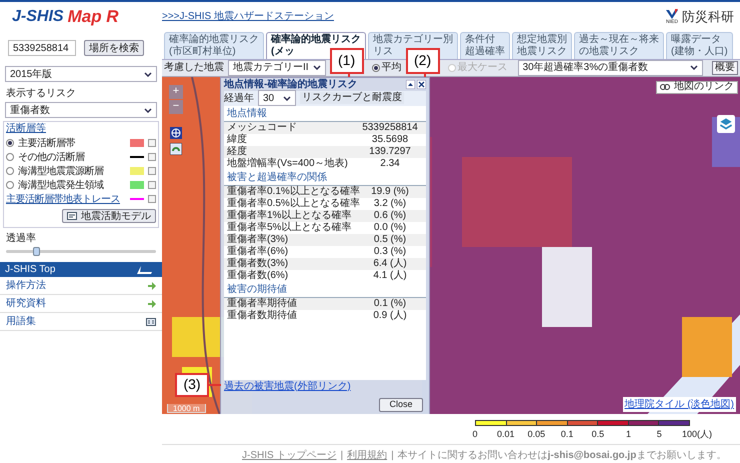  Describe the element at coordinates (81, 128) in the screenshot. I see `panel-legend: 活断層等` at that location.